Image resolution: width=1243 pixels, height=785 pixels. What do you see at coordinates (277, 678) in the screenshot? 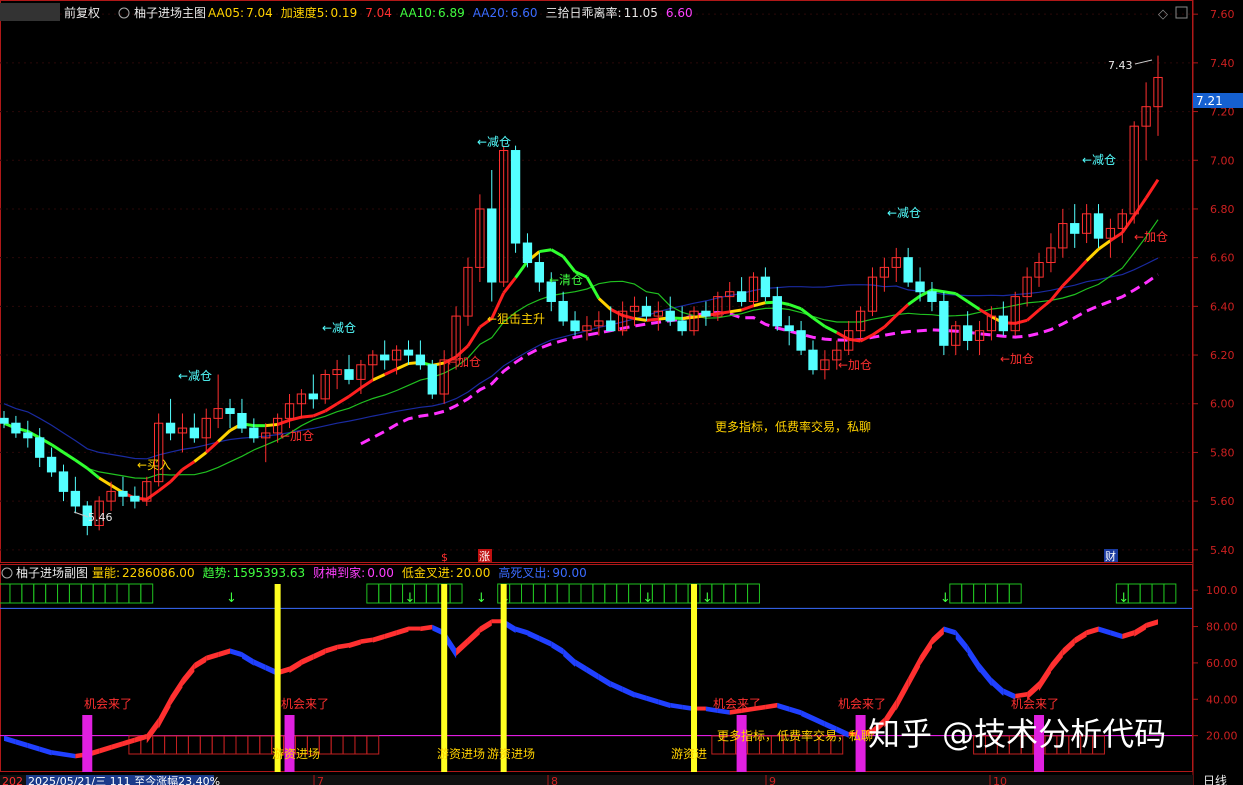
I see `yellow-signal-bar` at bounding box center [277, 678].